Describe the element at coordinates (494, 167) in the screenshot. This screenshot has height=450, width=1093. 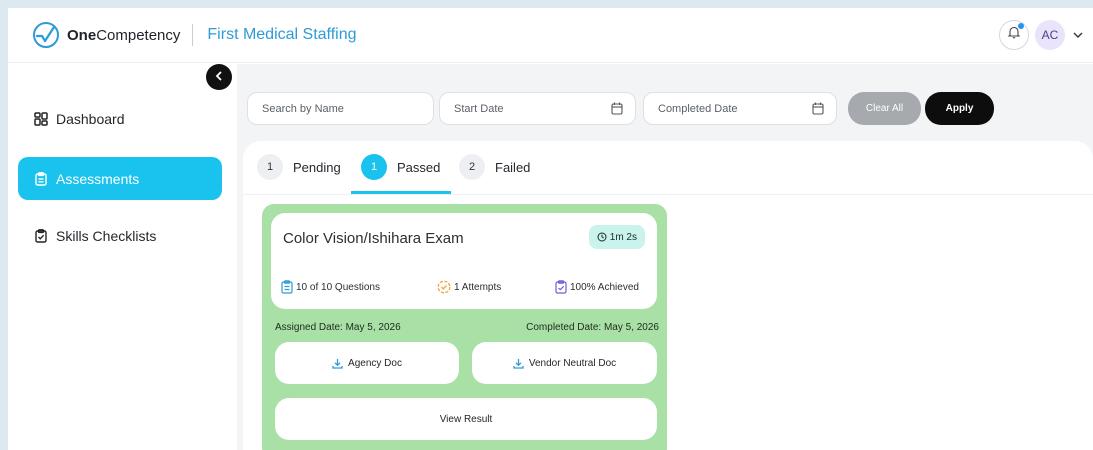
I see `tab-failed: 2 Failed` at that location.